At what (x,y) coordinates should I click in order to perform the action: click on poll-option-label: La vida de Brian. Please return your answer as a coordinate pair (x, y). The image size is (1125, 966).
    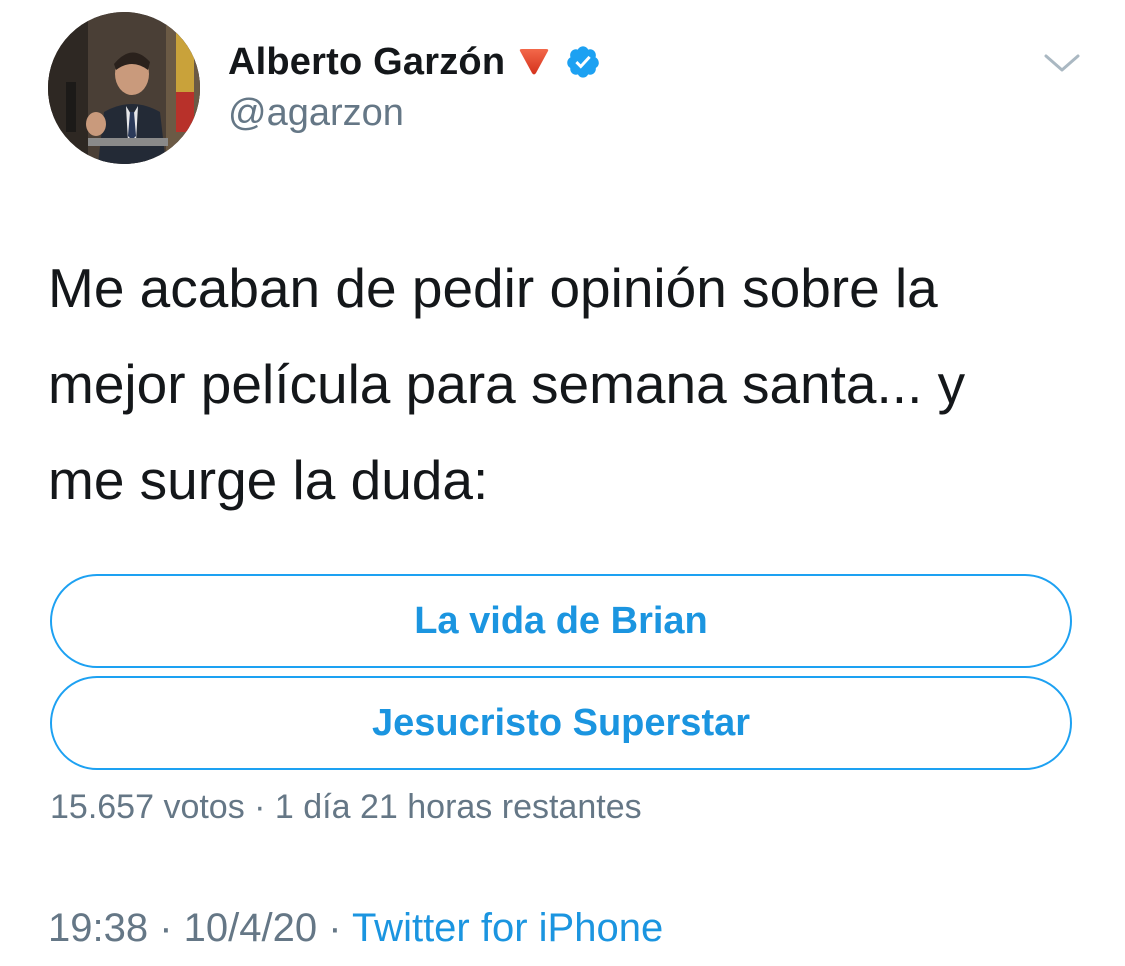
    Looking at the image, I should click on (561, 620).